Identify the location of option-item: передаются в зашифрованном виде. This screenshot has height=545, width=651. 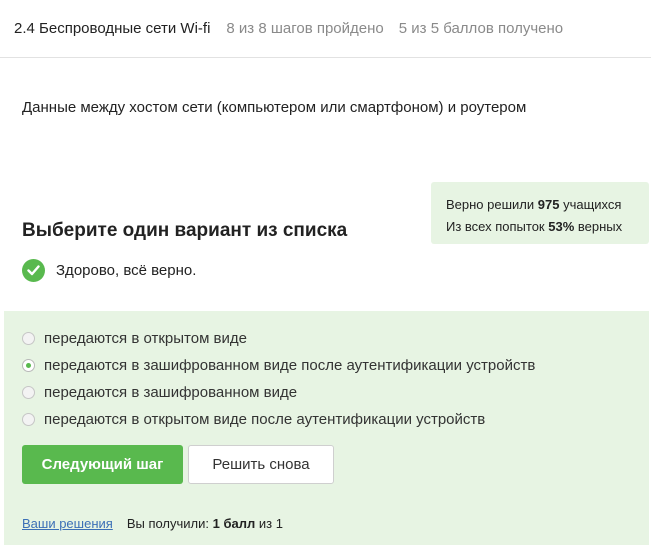
(159, 392).